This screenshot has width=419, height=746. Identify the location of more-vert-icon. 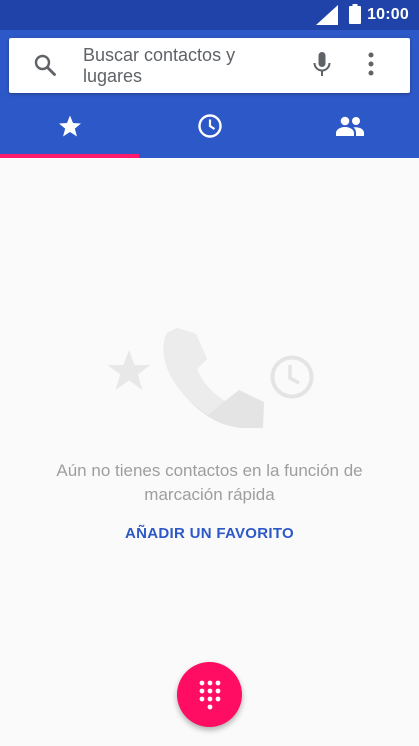
(371, 64).